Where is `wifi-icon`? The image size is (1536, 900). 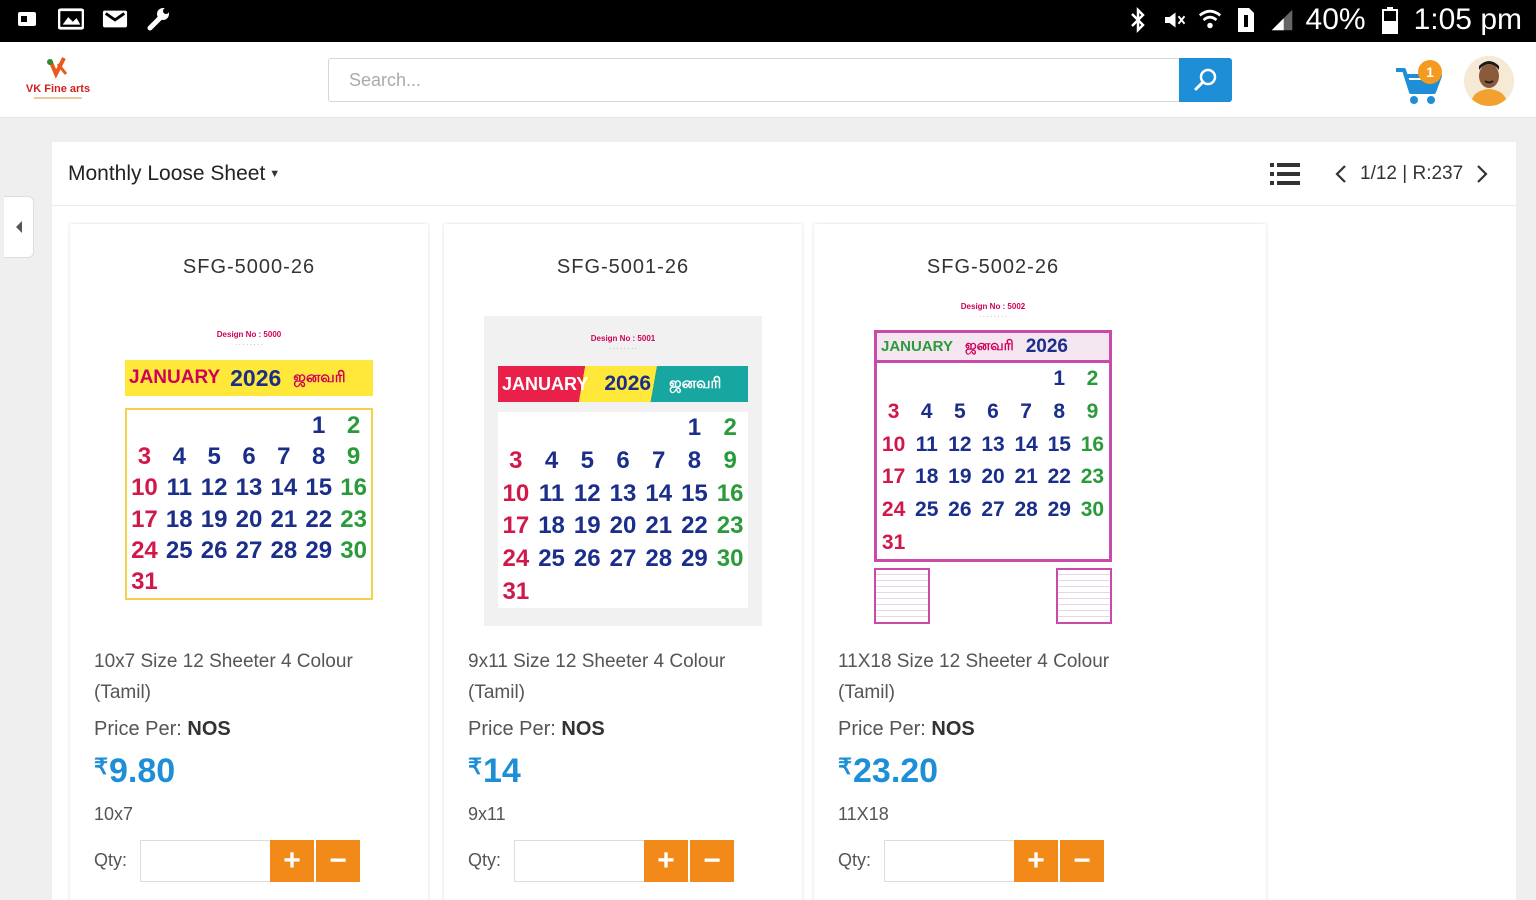 wifi-icon is located at coordinates (1210, 20).